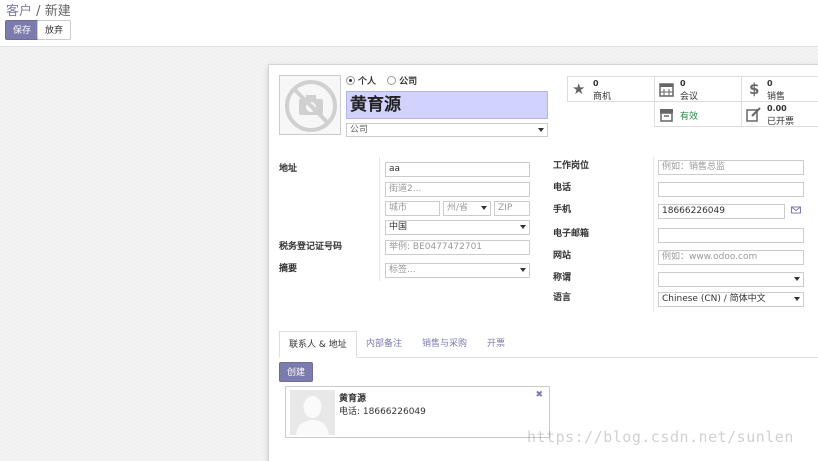 Image resolution: width=818 pixels, height=461 pixels. I want to click on breadcrumb-current: 新建, so click(57, 11).